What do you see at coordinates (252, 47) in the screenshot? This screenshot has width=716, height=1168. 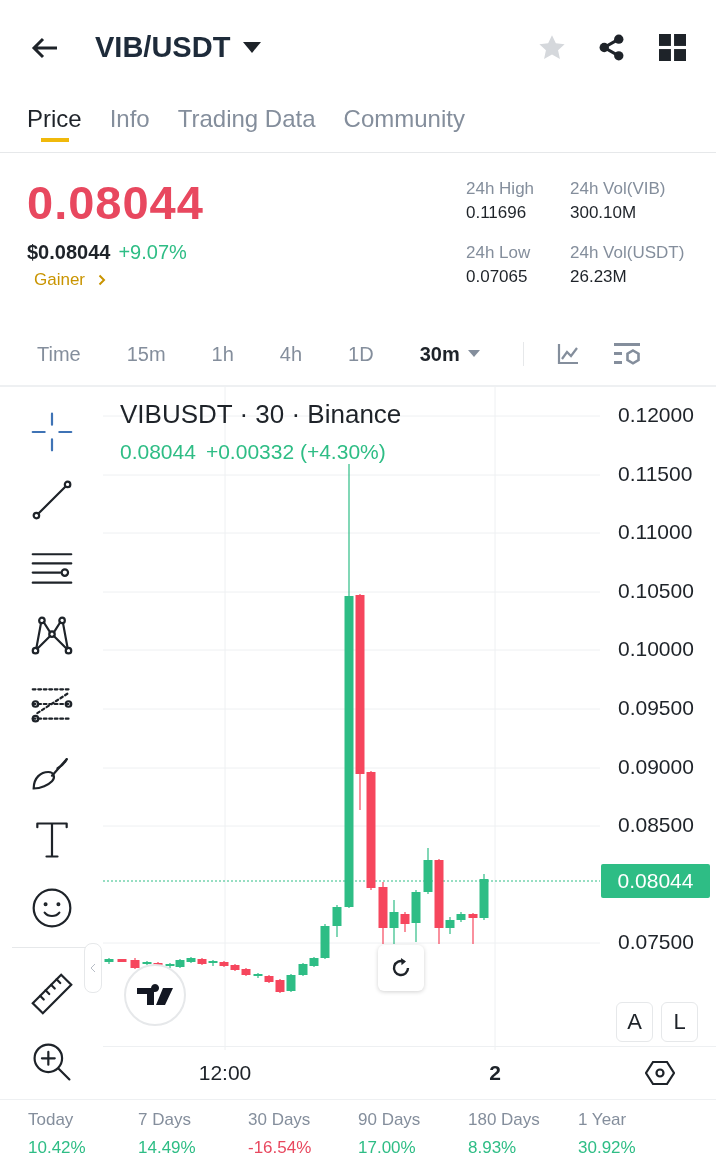 I see `caret-icon` at bounding box center [252, 47].